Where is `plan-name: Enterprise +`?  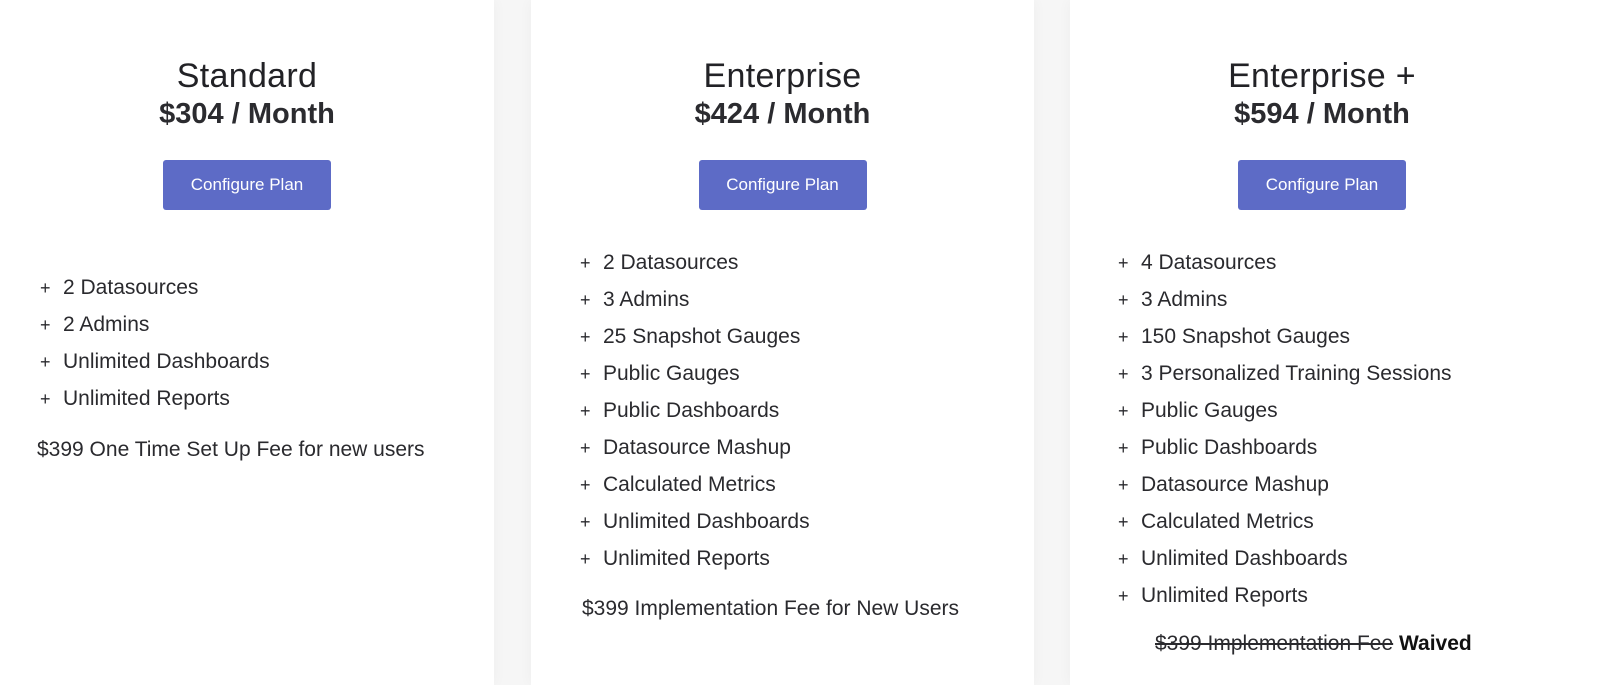 plan-name: Enterprise + is located at coordinates (1322, 76).